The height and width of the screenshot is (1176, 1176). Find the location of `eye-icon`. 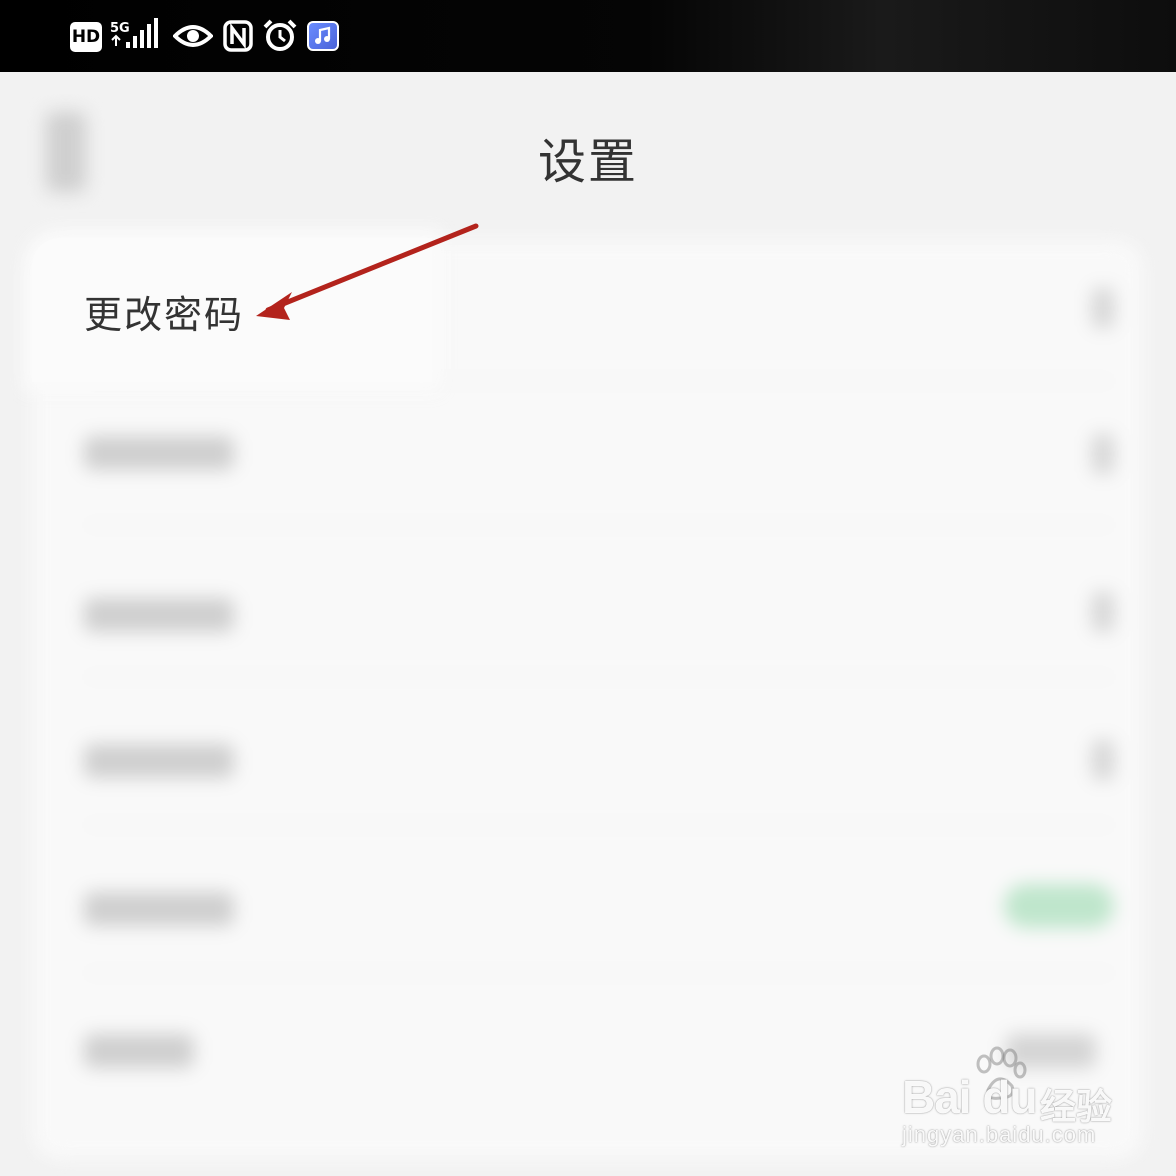

eye-icon is located at coordinates (193, 36).